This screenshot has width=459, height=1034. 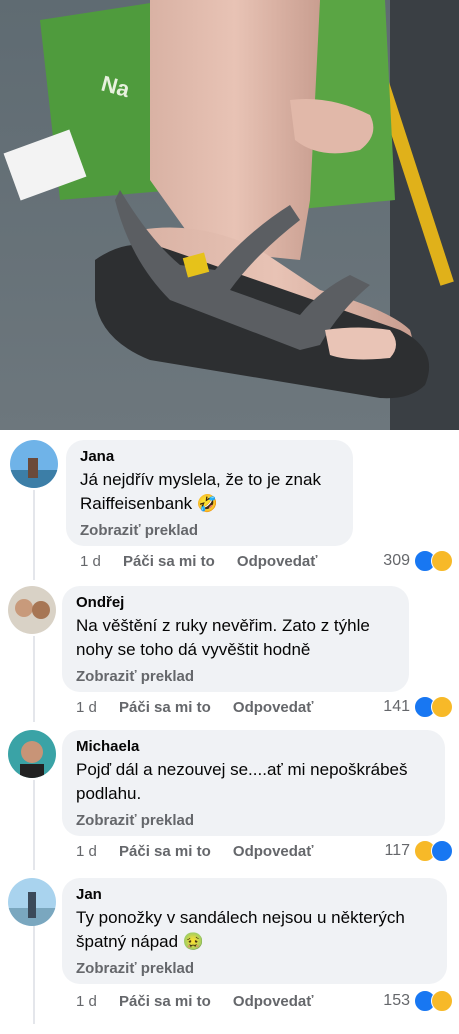 I want to click on comment-author: Ondřej, so click(x=235, y=603).